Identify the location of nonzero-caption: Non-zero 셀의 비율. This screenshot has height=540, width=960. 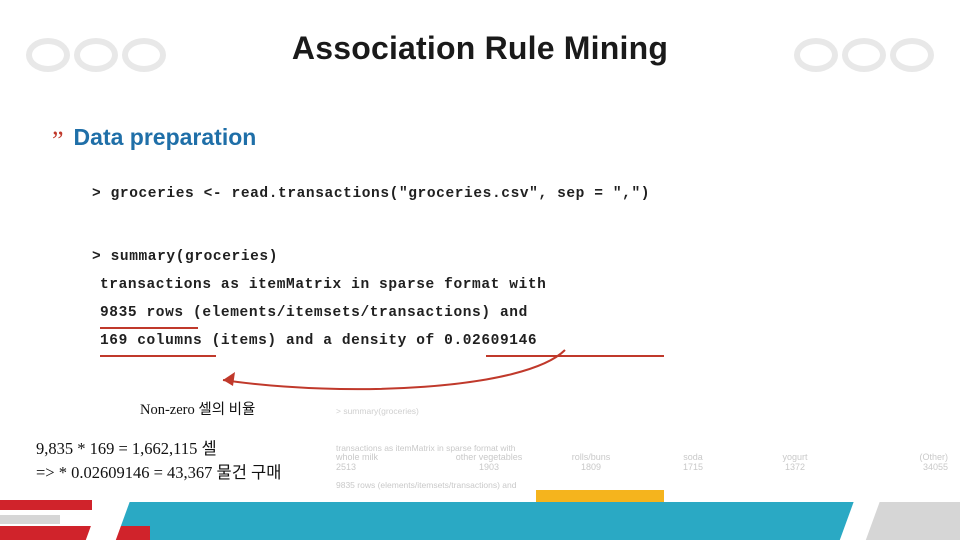
(198, 410).